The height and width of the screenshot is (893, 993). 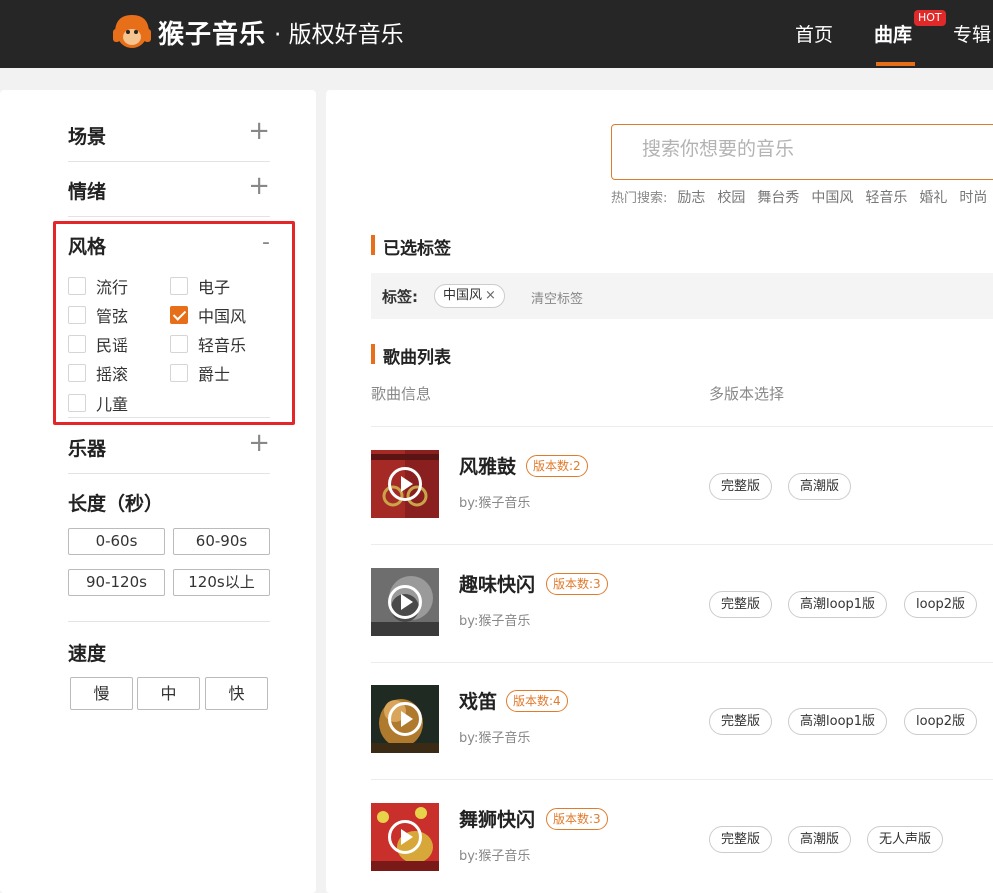 I want to click on hot-search-word: 婚礼, so click(x=933, y=197).